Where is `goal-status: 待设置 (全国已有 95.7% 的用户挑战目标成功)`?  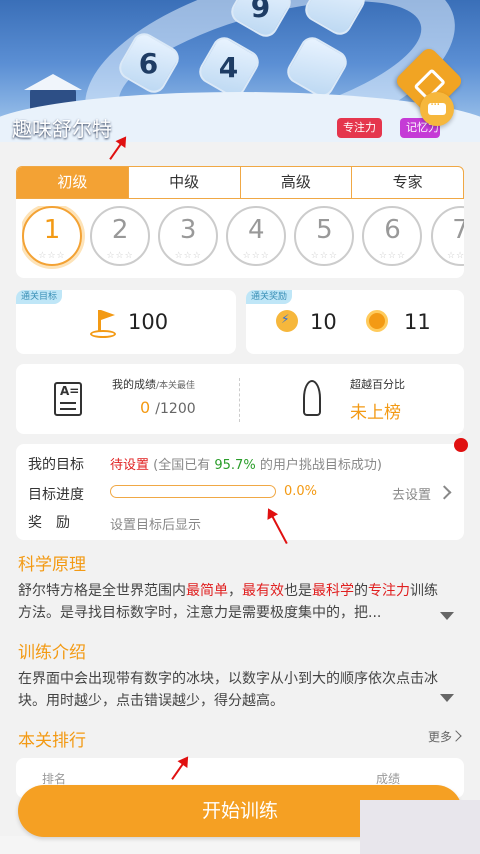 goal-status: 待设置 (全国已有 95.7% 的用户挑战目标成功) is located at coordinates (246, 465).